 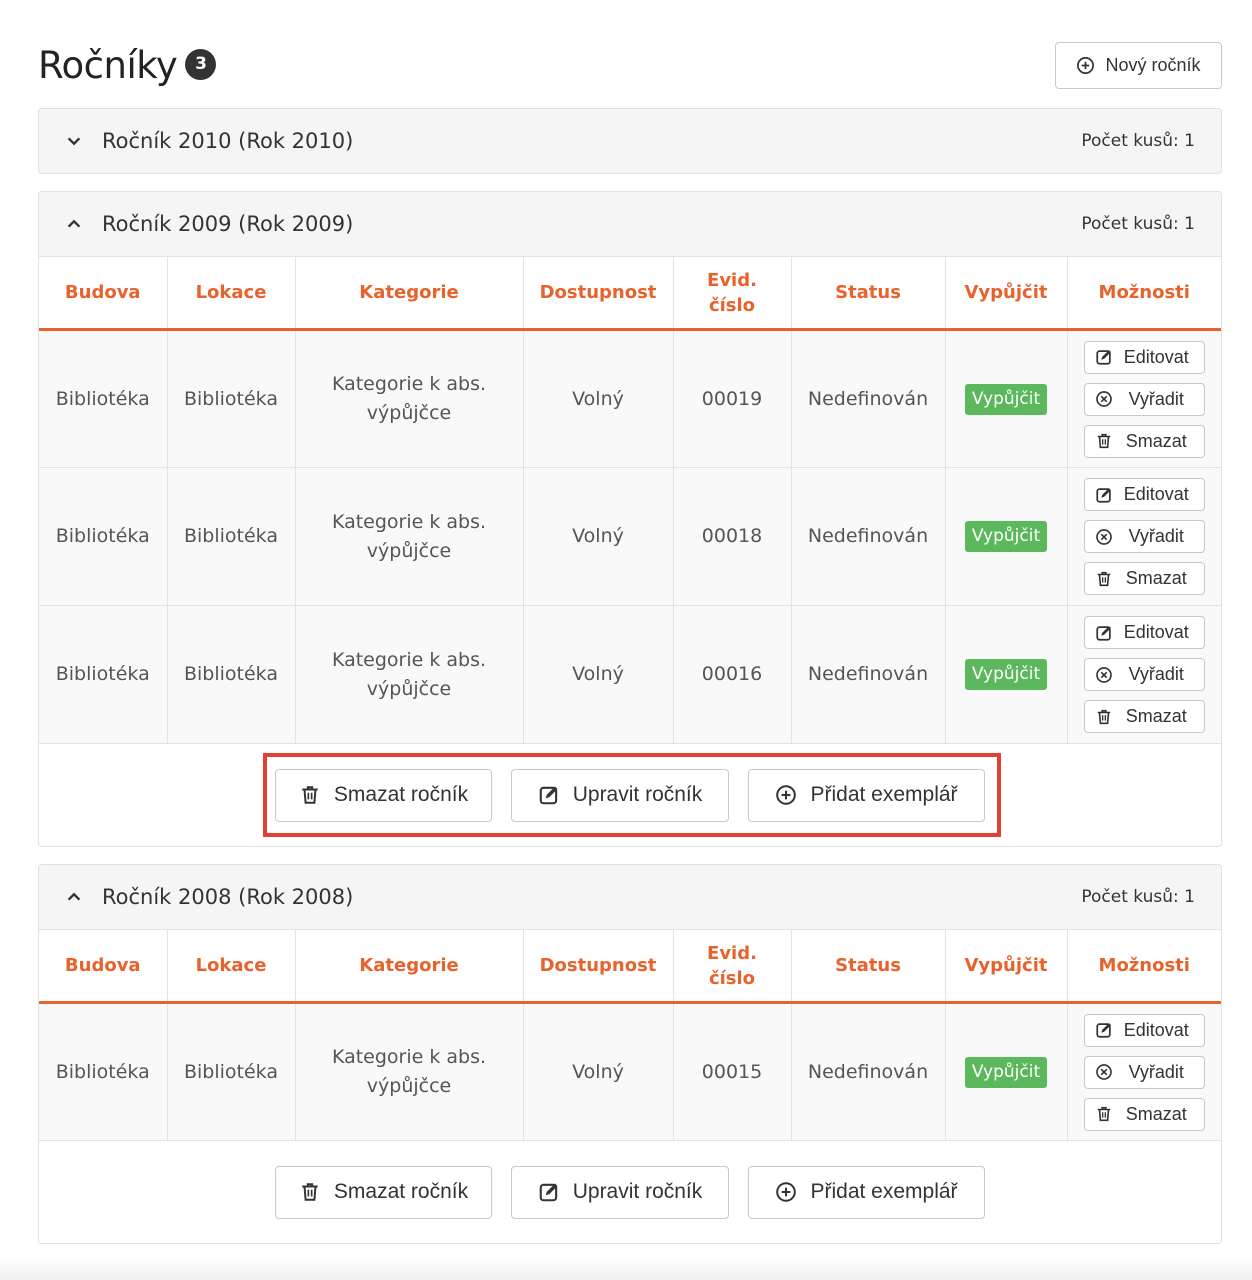 I want to click on column-header: Dostupnost, so click(x=598, y=966).